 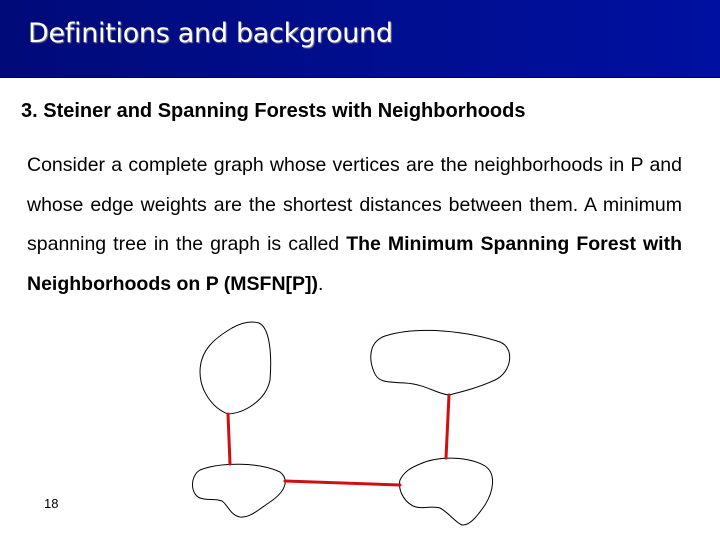 What do you see at coordinates (235, 368) in the screenshot?
I see `neighborhood-top-left` at bounding box center [235, 368].